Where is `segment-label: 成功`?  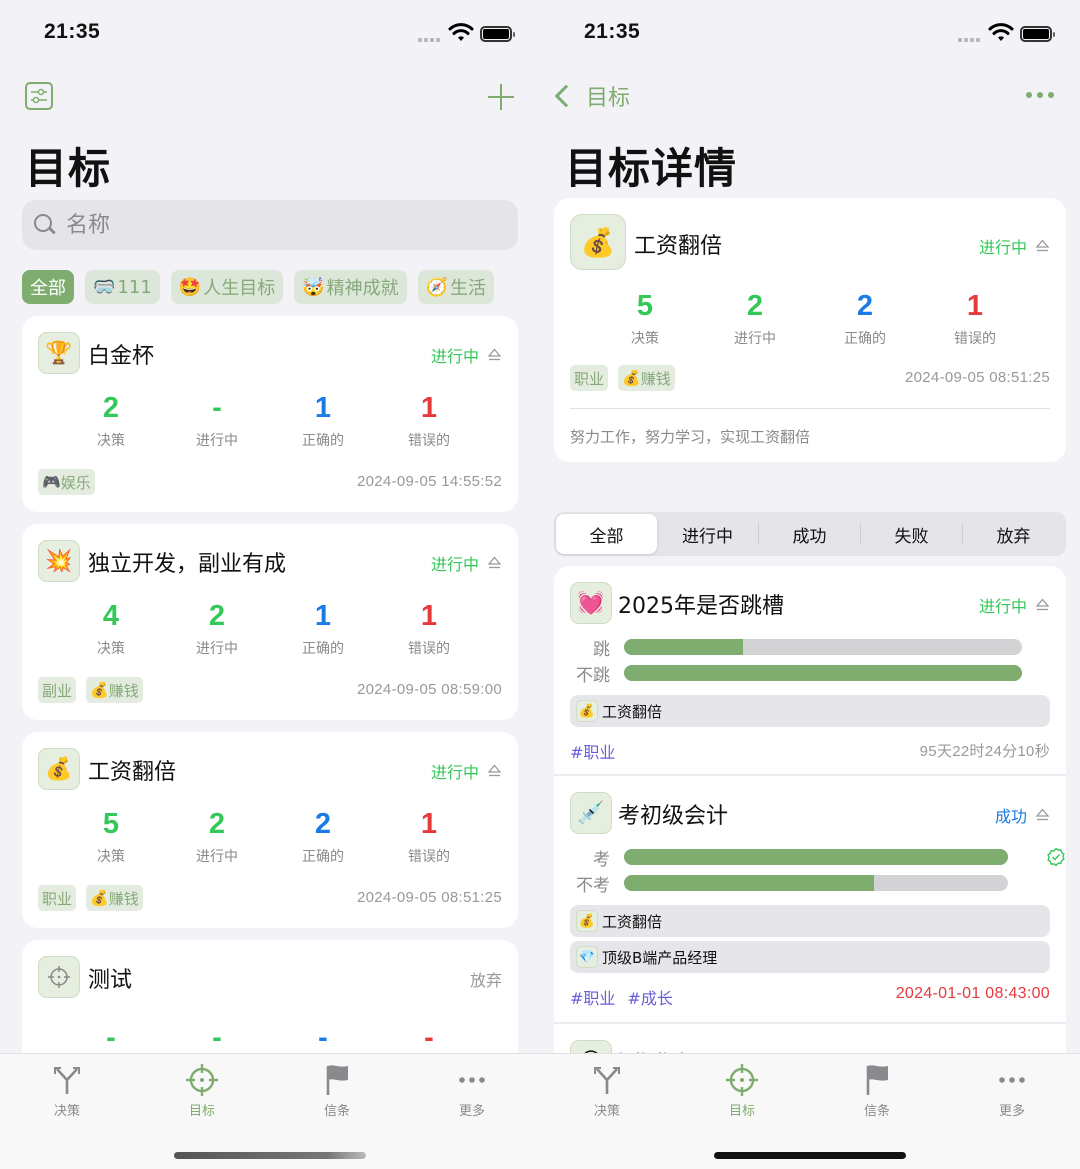 segment-label: 成功 is located at coordinates (809, 536).